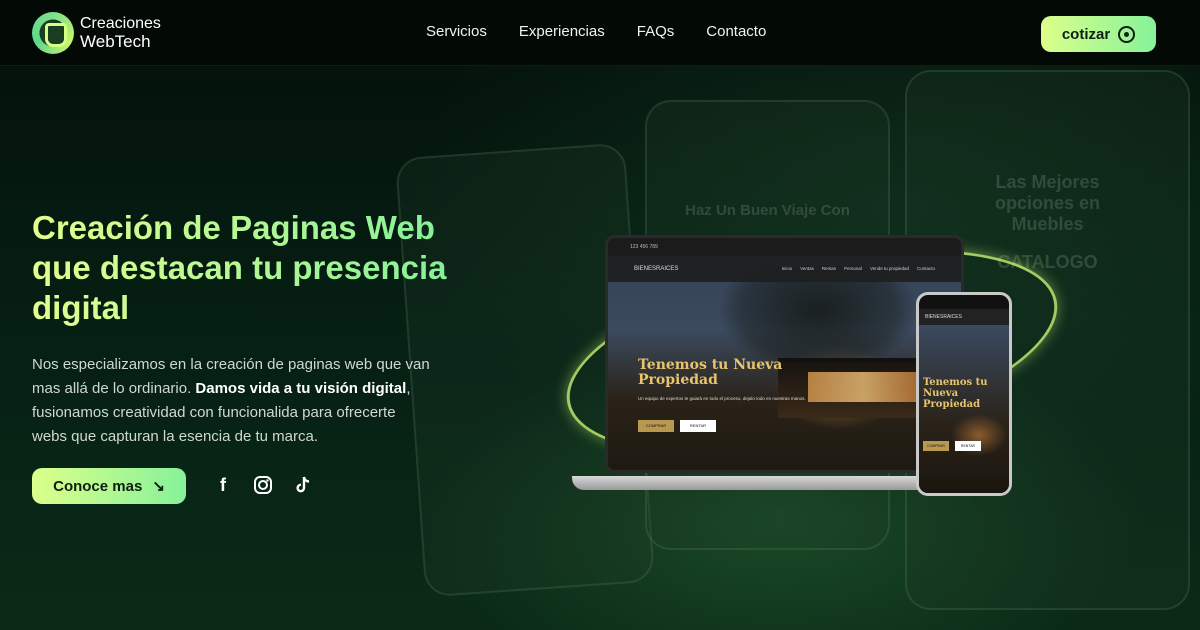  I want to click on mock-menu-item: Vende tu propiedad, so click(889, 268).